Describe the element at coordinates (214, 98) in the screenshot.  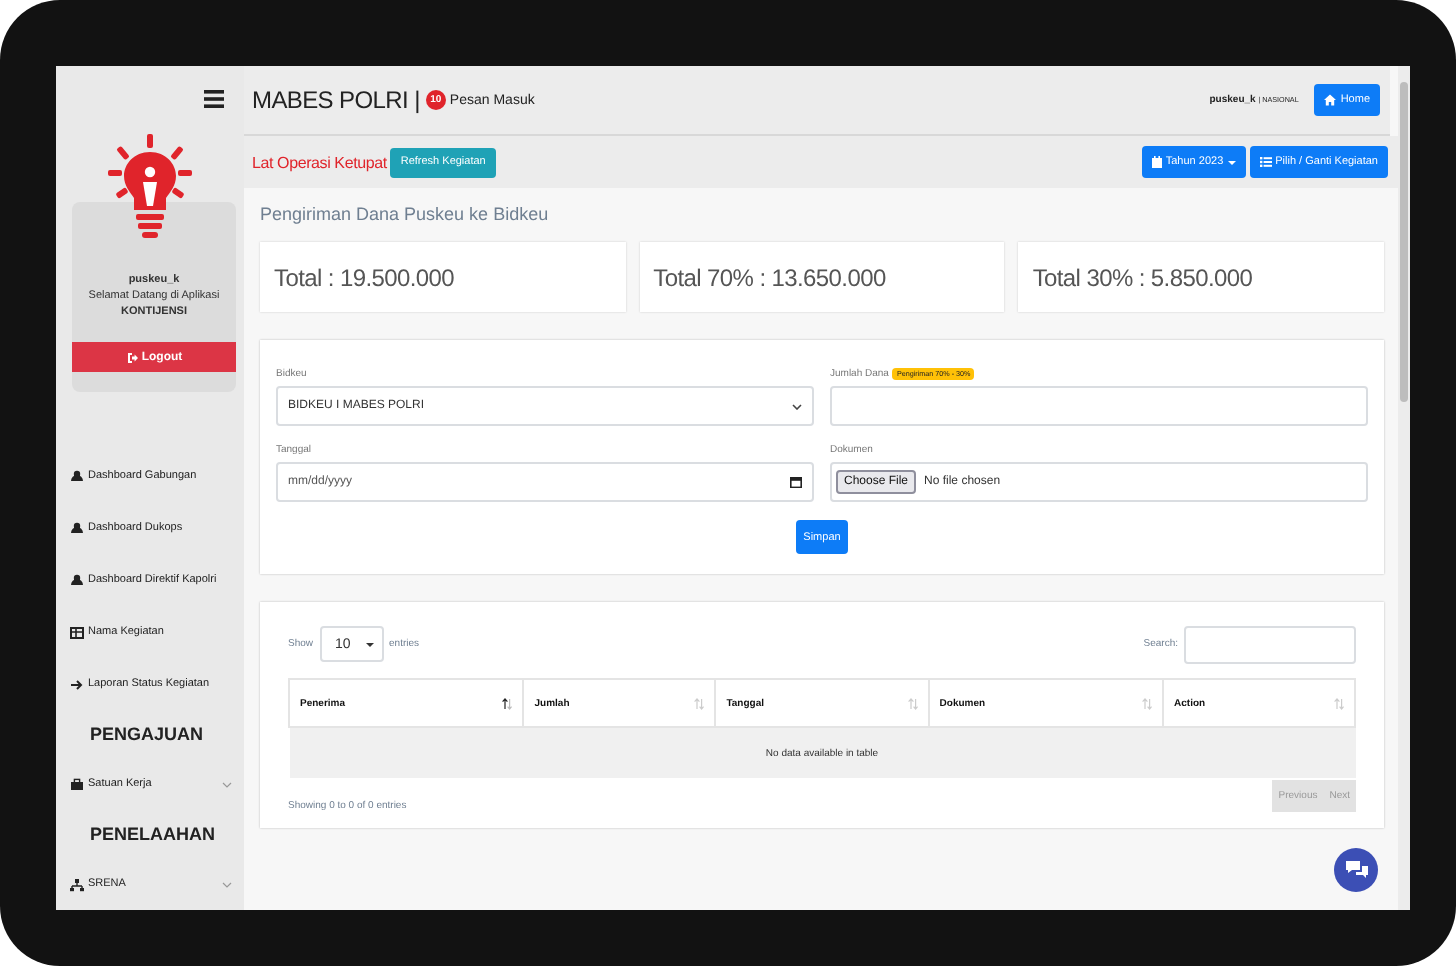
I see `menu-icon` at that location.